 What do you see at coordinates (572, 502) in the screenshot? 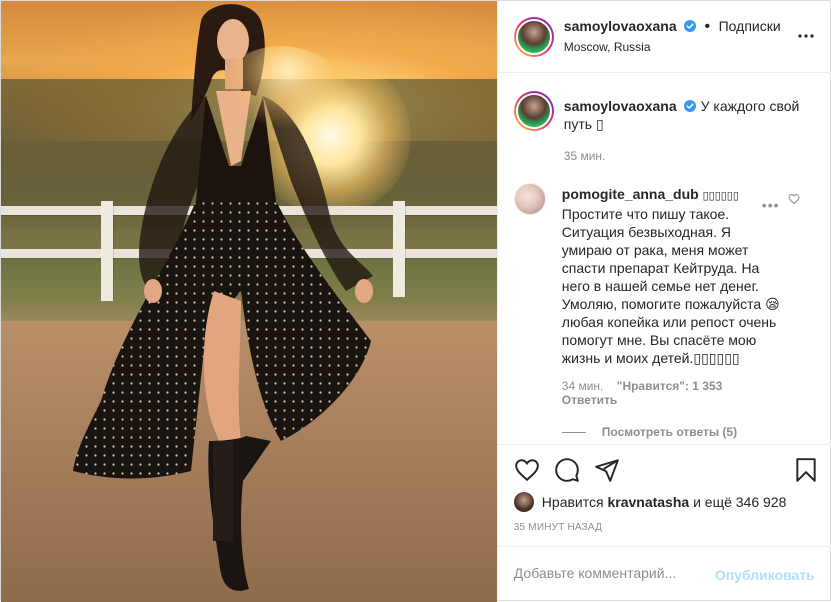
I see `likes-prefix: Нравится` at bounding box center [572, 502].